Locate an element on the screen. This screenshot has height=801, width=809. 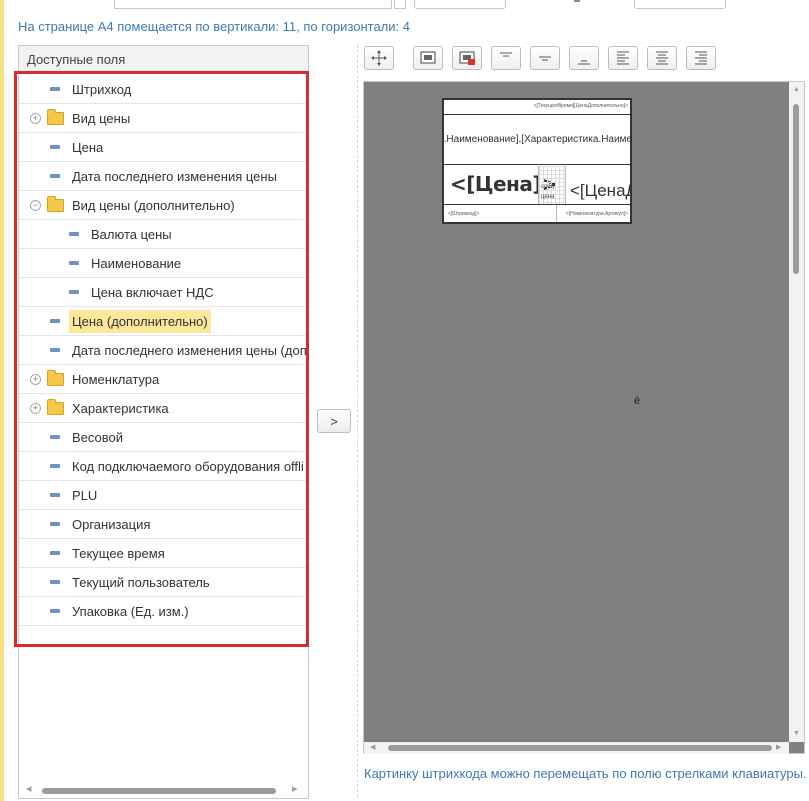
align-middle-icon is located at coordinates (545, 58).